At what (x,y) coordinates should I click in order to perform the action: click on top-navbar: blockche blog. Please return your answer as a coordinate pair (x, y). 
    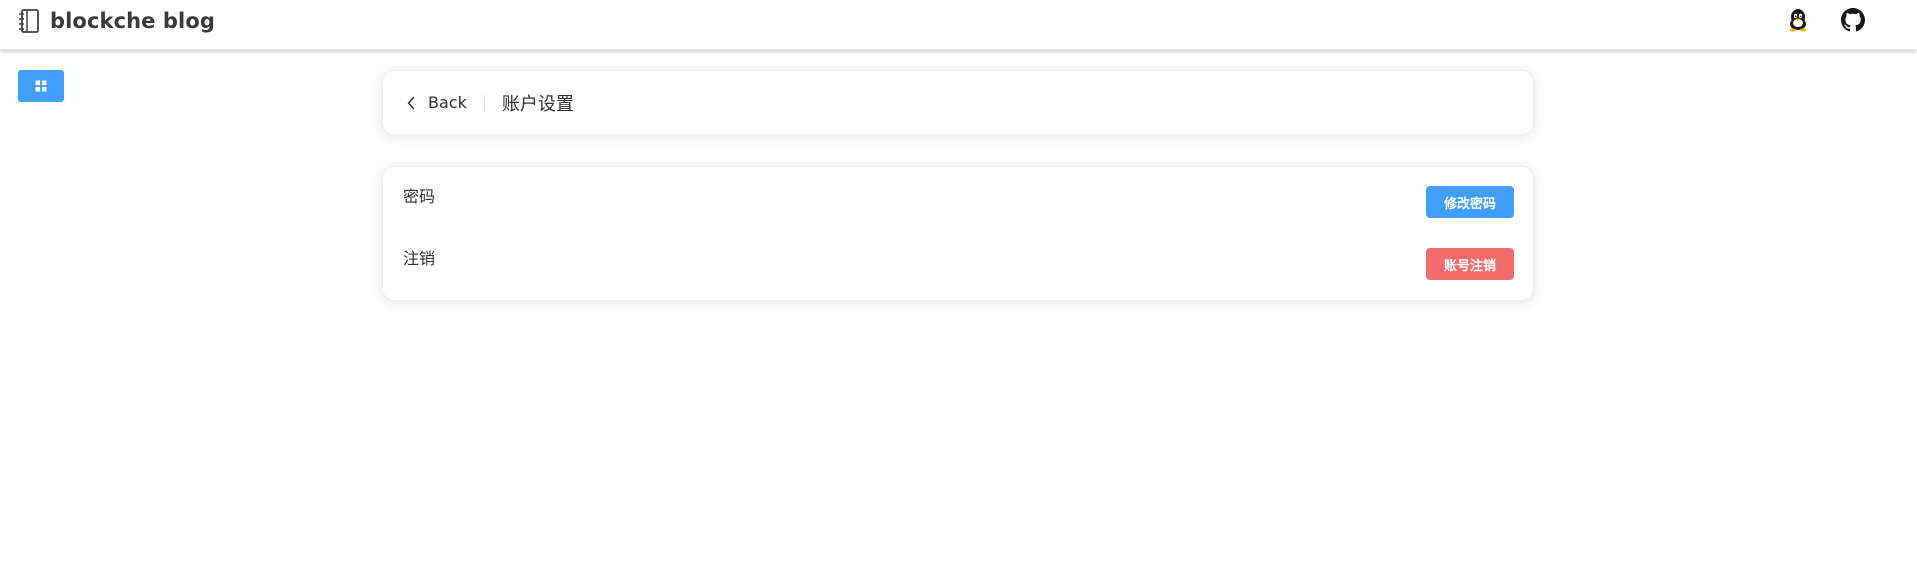
    Looking at the image, I should click on (958, 25).